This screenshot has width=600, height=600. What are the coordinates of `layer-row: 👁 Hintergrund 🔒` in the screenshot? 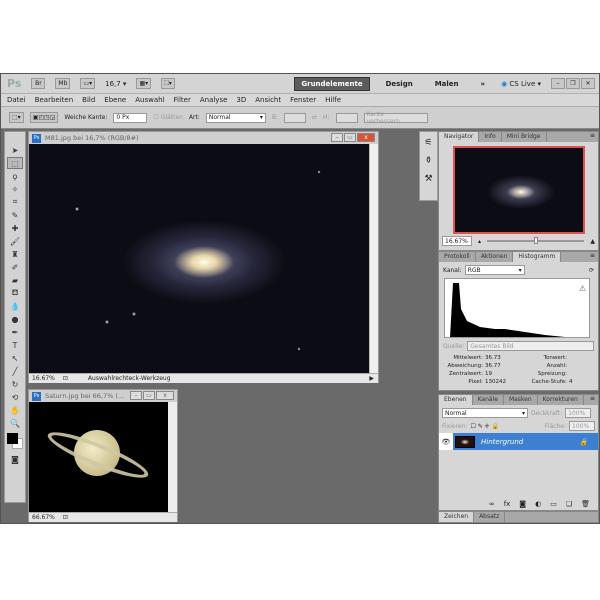 It's located at (518, 441).